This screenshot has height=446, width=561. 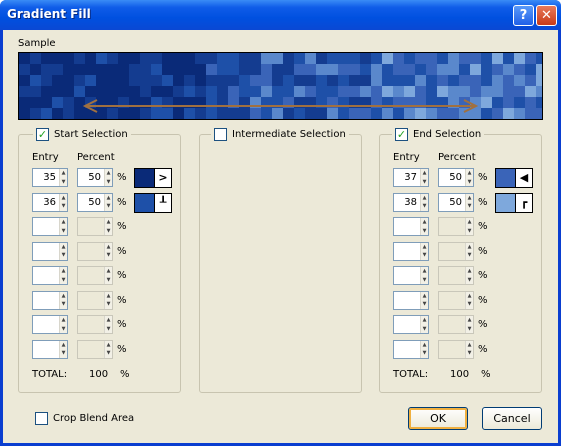 What do you see at coordinates (153, 203) in the screenshot?
I see `start-swatch-2: ┸` at bounding box center [153, 203].